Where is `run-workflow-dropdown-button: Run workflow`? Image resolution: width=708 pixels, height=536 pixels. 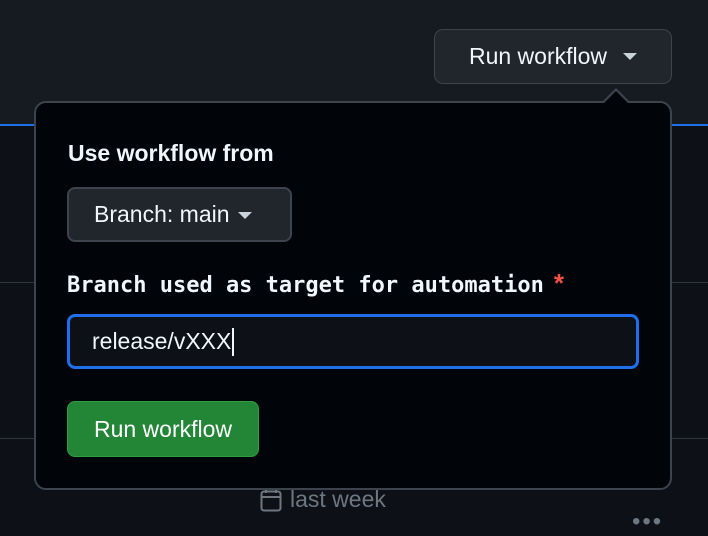 run-workflow-dropdown-button: Run workflow is located at coordinates (553, 56).